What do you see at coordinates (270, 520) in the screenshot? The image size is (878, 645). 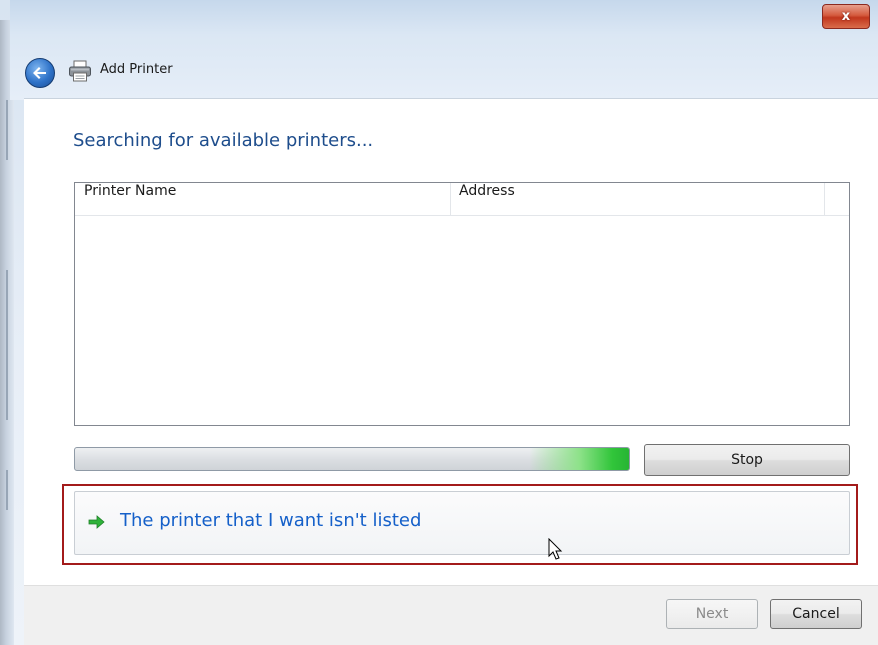 I see `printer-not-listed-link: The printer that I want isn't listed` at bounding box center [270, 520].